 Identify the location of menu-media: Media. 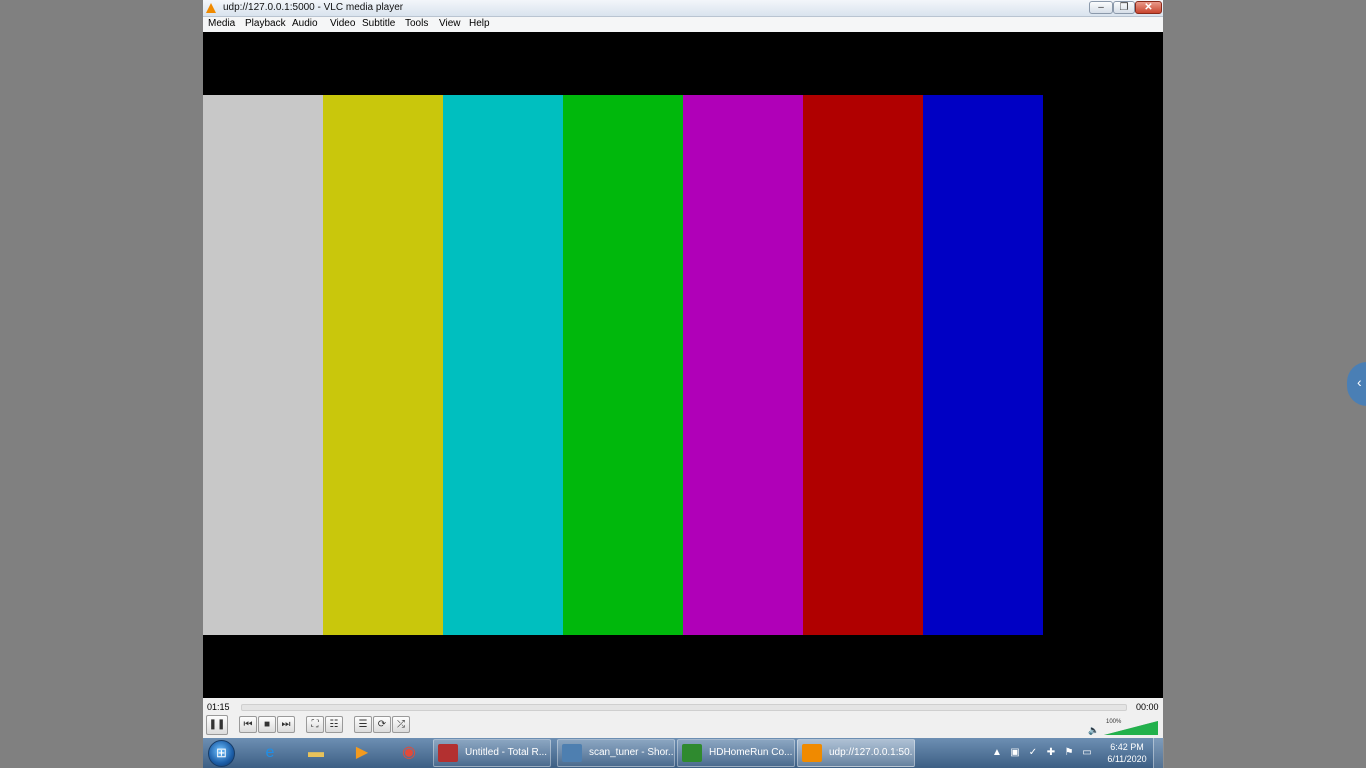
(221, 23).